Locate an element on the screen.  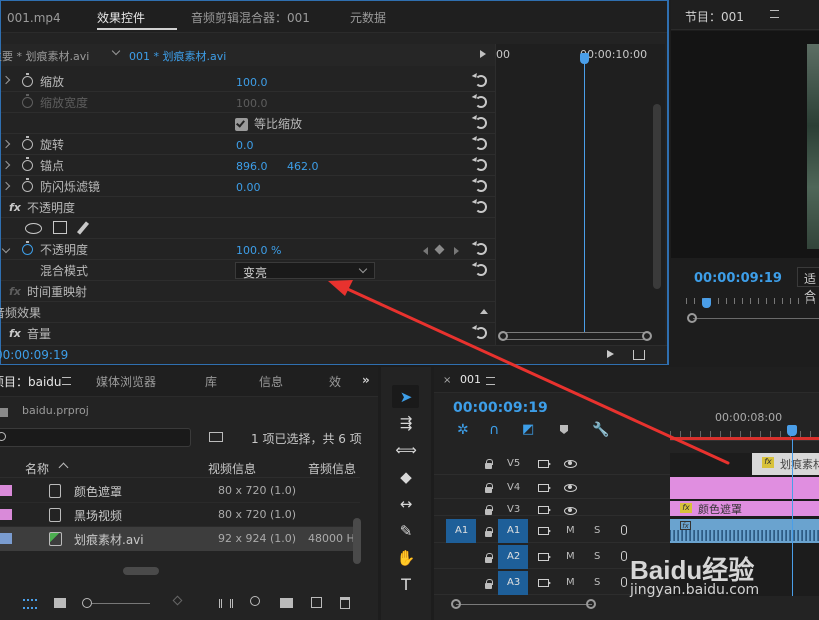
watermark: Baidu经验 jingyan.baidu.com is located at coordinates (724, 585).